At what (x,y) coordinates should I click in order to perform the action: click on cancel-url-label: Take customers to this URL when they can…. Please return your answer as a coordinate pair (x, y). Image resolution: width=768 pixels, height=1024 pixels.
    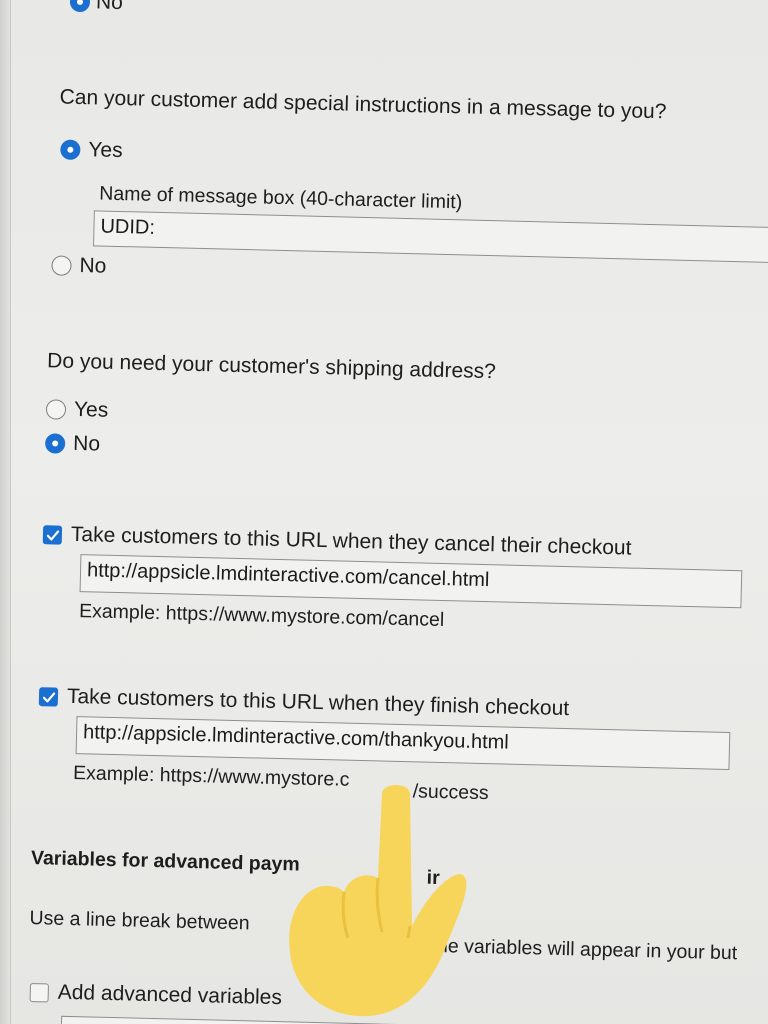
    Looking at the image, I should click on (351, 541).